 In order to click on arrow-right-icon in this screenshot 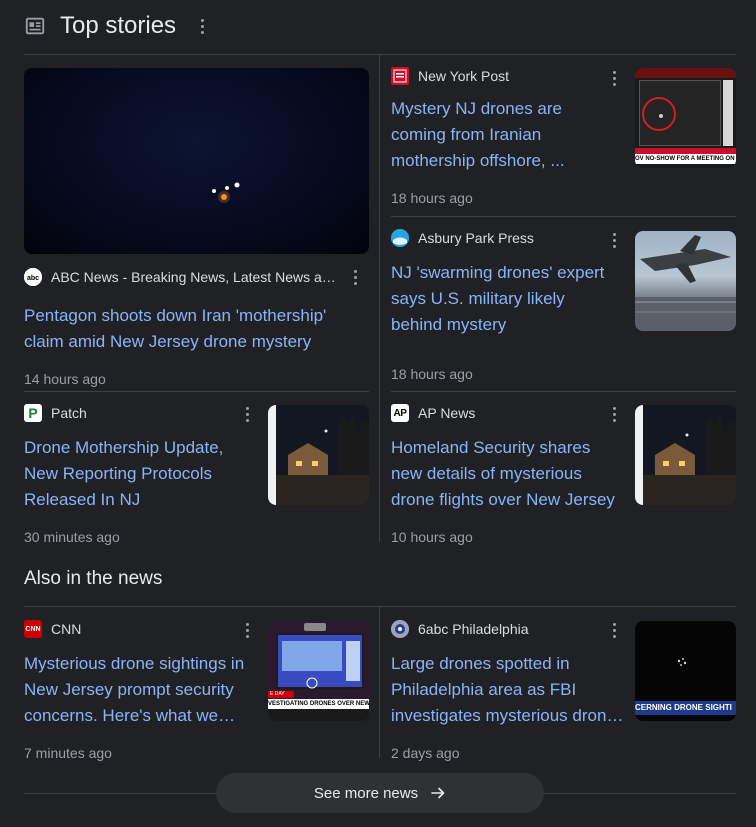, I will do `click(438, 793)`.